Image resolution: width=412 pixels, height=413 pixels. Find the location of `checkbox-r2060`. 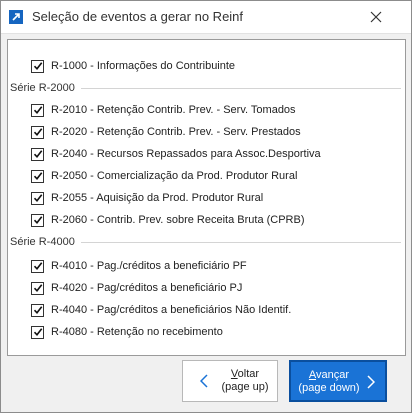

checkbox-r2060 is located at coordinates (37, 220).